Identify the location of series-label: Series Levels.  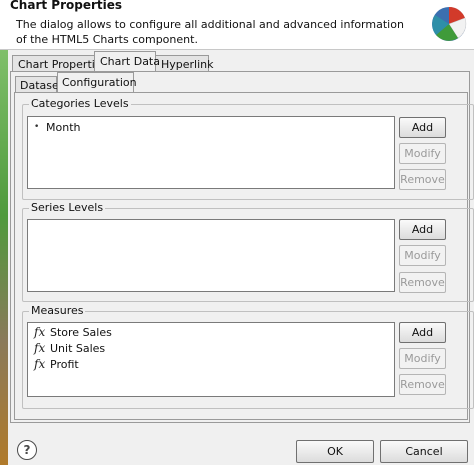
(67, 207).